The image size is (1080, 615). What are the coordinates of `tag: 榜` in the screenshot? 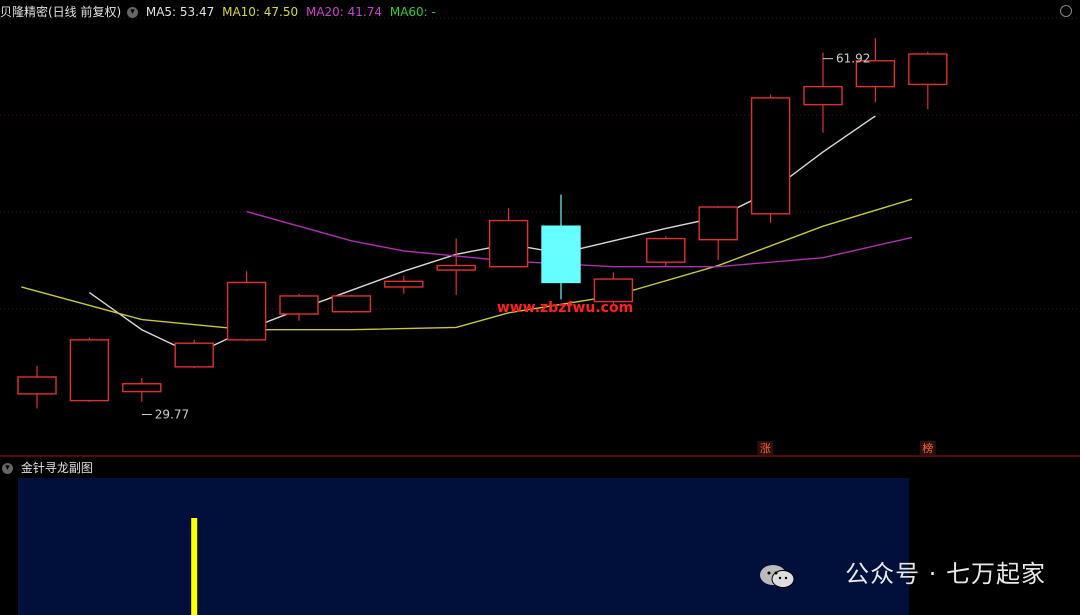 It's located at (927, 448).